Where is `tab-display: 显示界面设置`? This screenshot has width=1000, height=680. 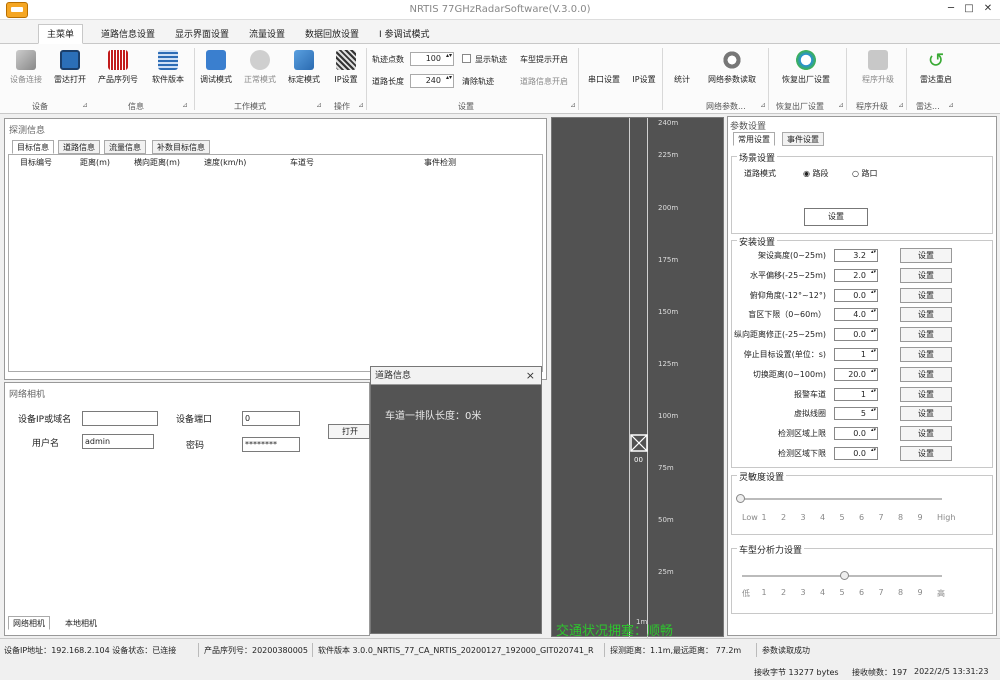 tab-display: 显示界面设置 is located at coordinates (202, 34).